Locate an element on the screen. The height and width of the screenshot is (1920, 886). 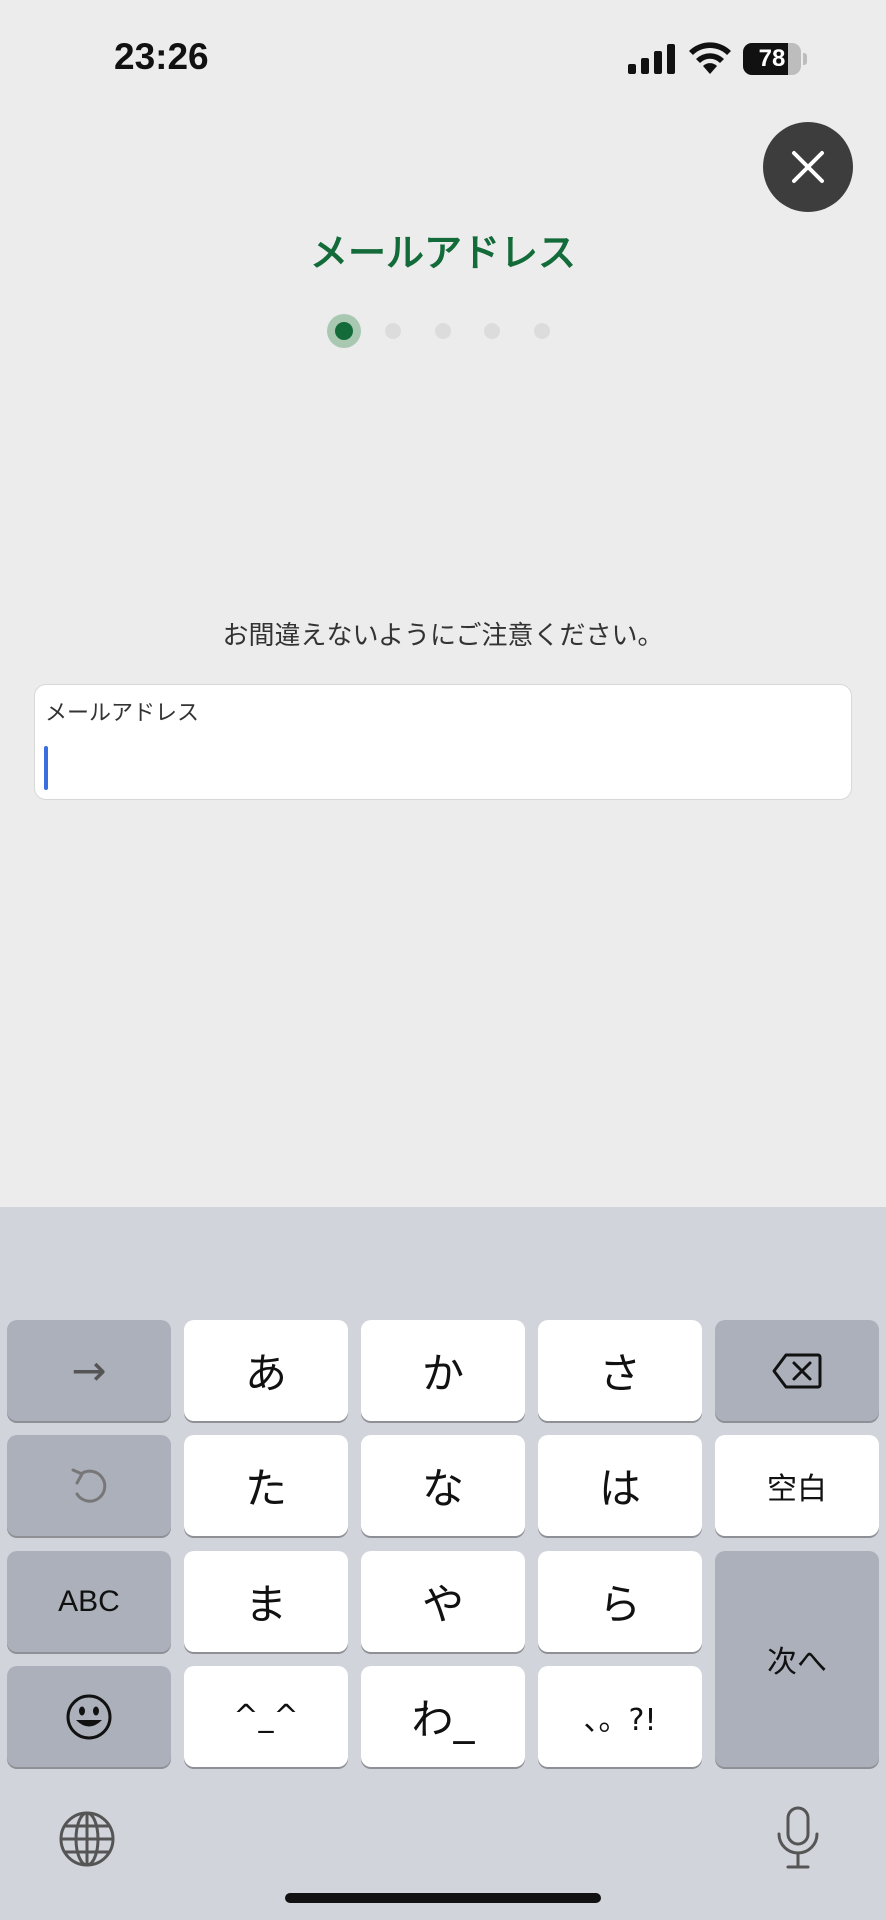
battery-indicator: 78 is located at coordinates (775, 59).